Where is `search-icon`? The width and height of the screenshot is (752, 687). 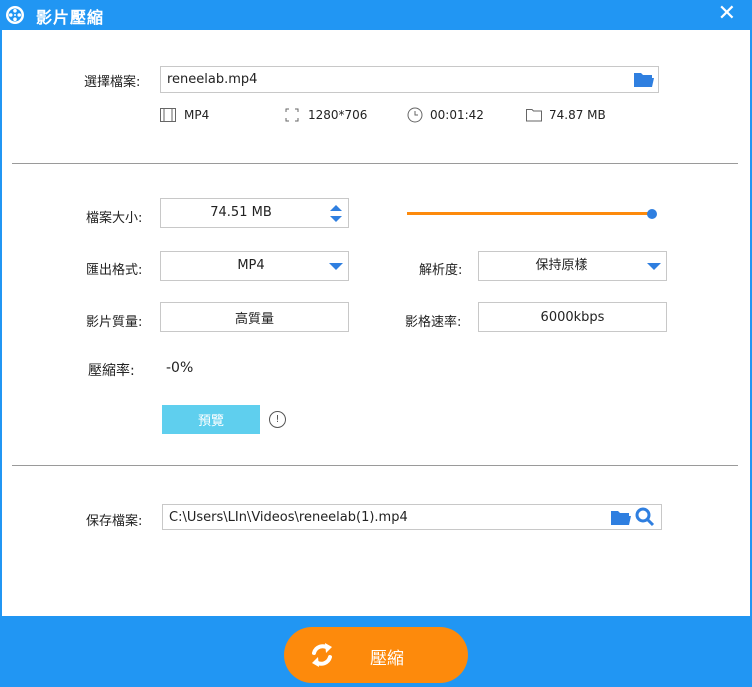
search-icon is located at coordinates (645, 519).